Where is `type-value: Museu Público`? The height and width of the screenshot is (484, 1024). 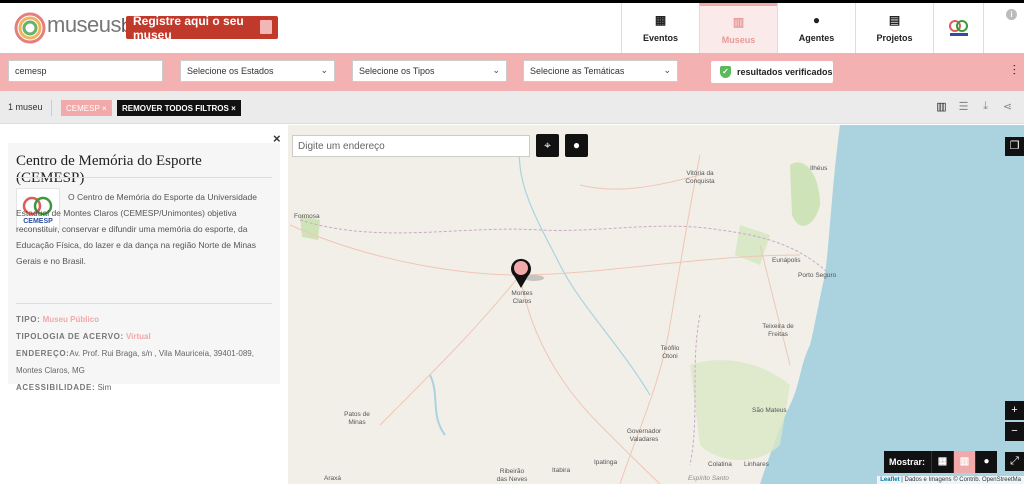
type-value: Museu Público is located at coordinates (71, 319).